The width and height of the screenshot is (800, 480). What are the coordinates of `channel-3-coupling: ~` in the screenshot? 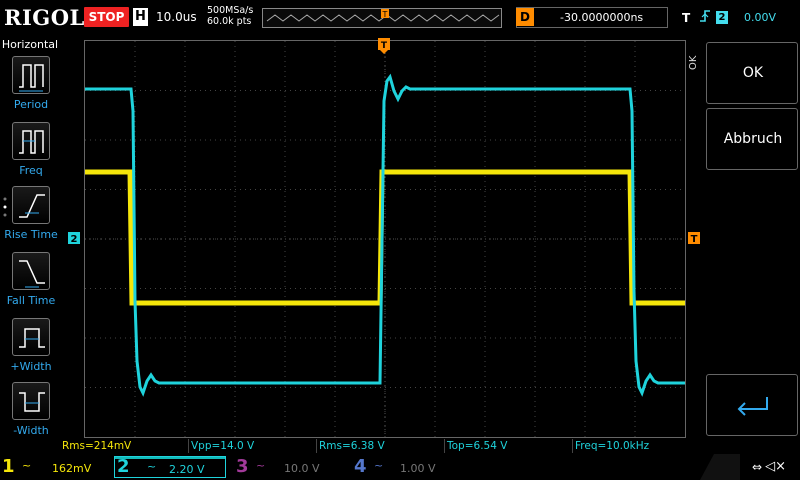 It's located at (261, 465).